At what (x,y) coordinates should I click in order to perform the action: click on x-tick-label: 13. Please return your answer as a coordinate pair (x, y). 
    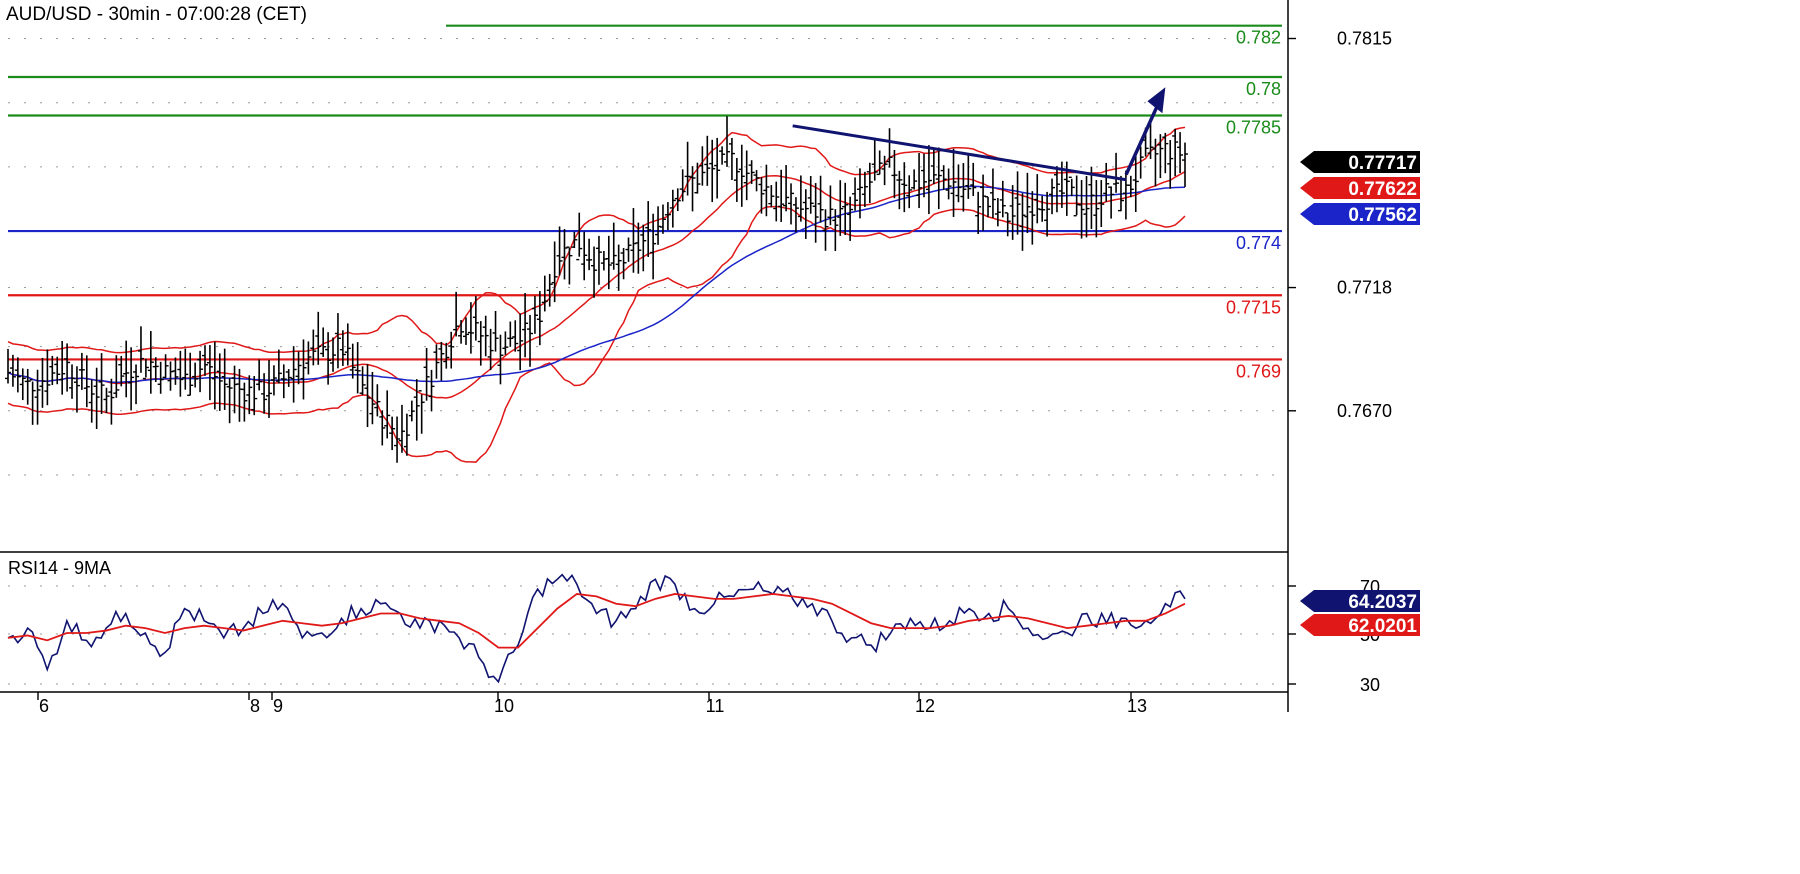
    Looking at the image, I should click on (1137, 706).